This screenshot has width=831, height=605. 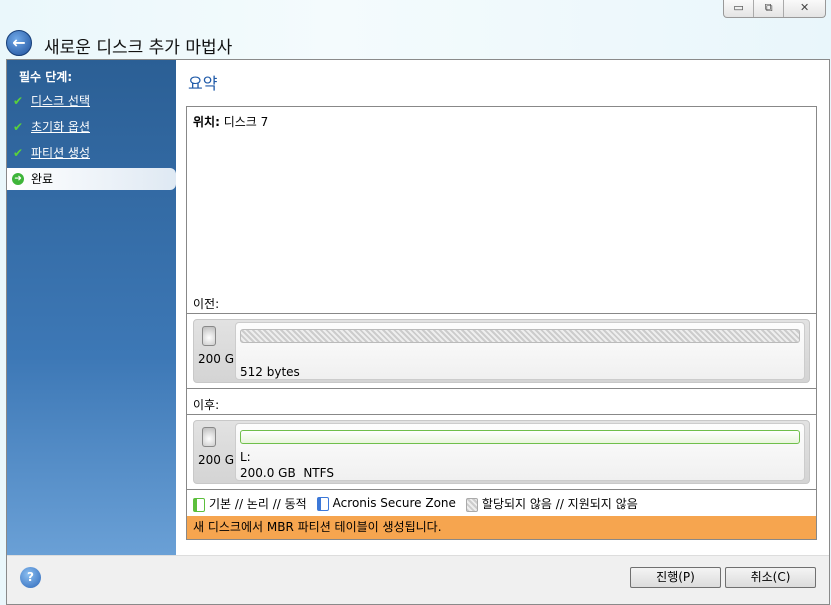 What do you see at coordinates (270, 372) in the screenshot?
I see `partition-size: 512 bytes` at bounding box center [270, 372].